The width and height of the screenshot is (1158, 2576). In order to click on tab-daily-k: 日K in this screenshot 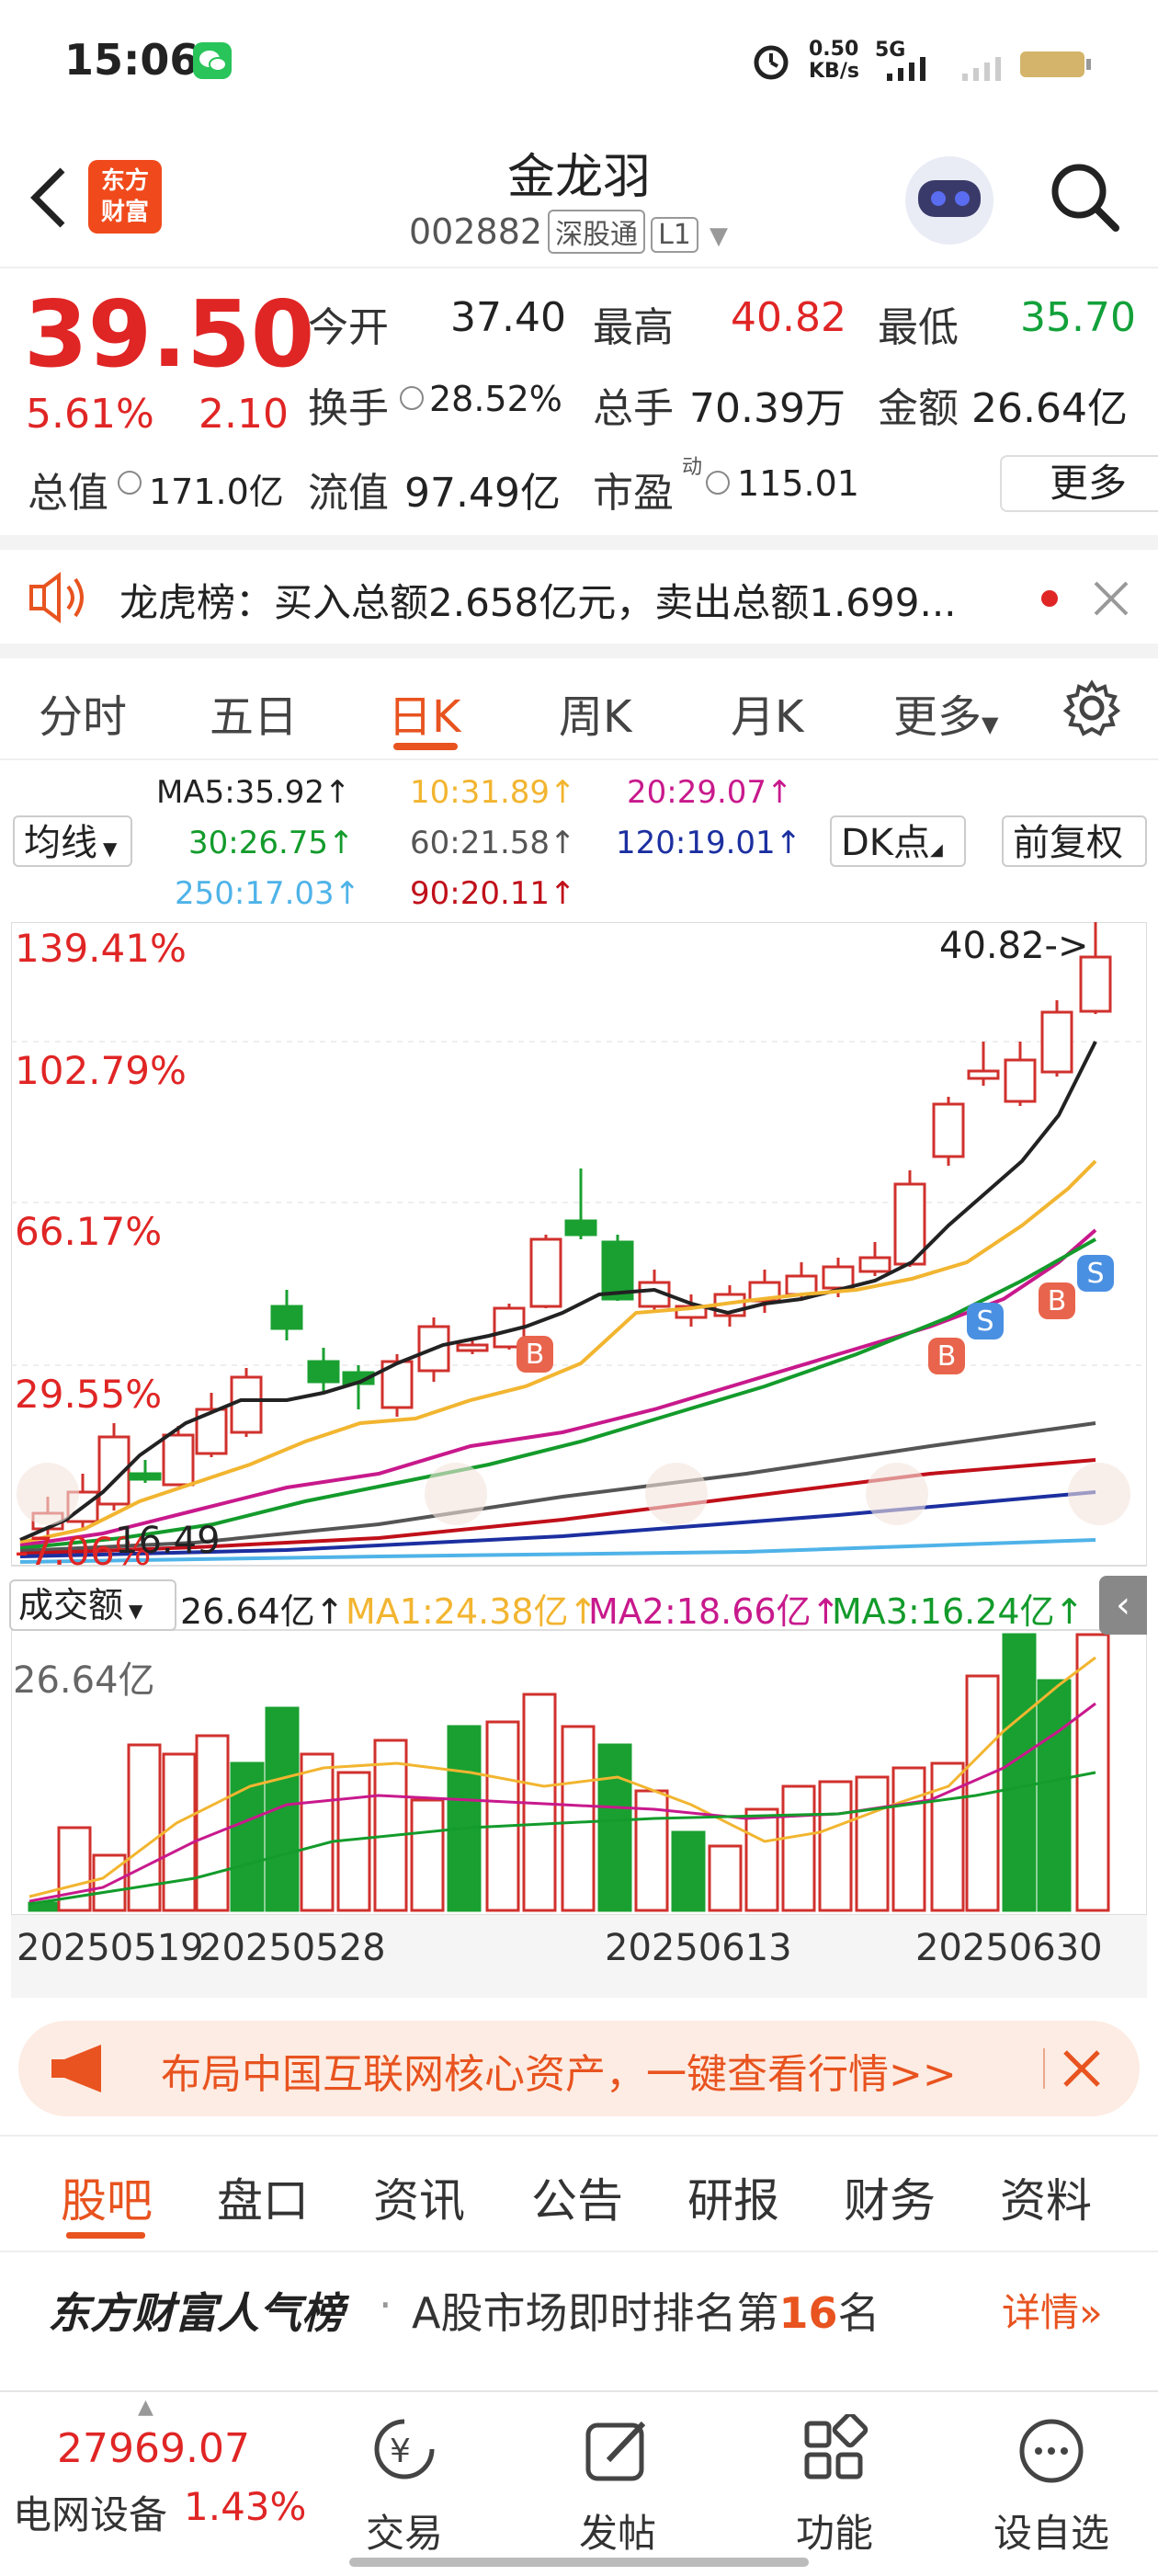, I will do `click(424, 712)`.